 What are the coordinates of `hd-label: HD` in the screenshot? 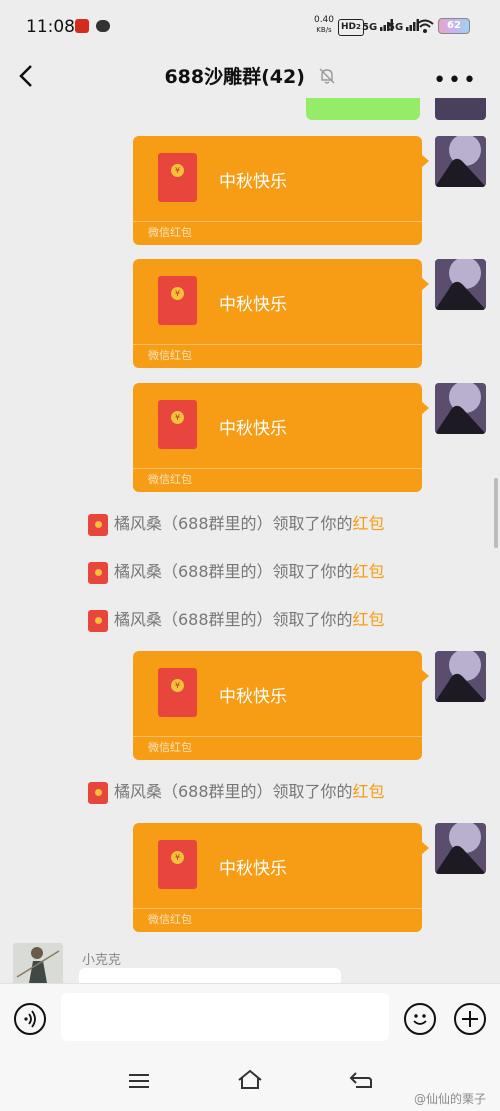 It's located at (349, 27).